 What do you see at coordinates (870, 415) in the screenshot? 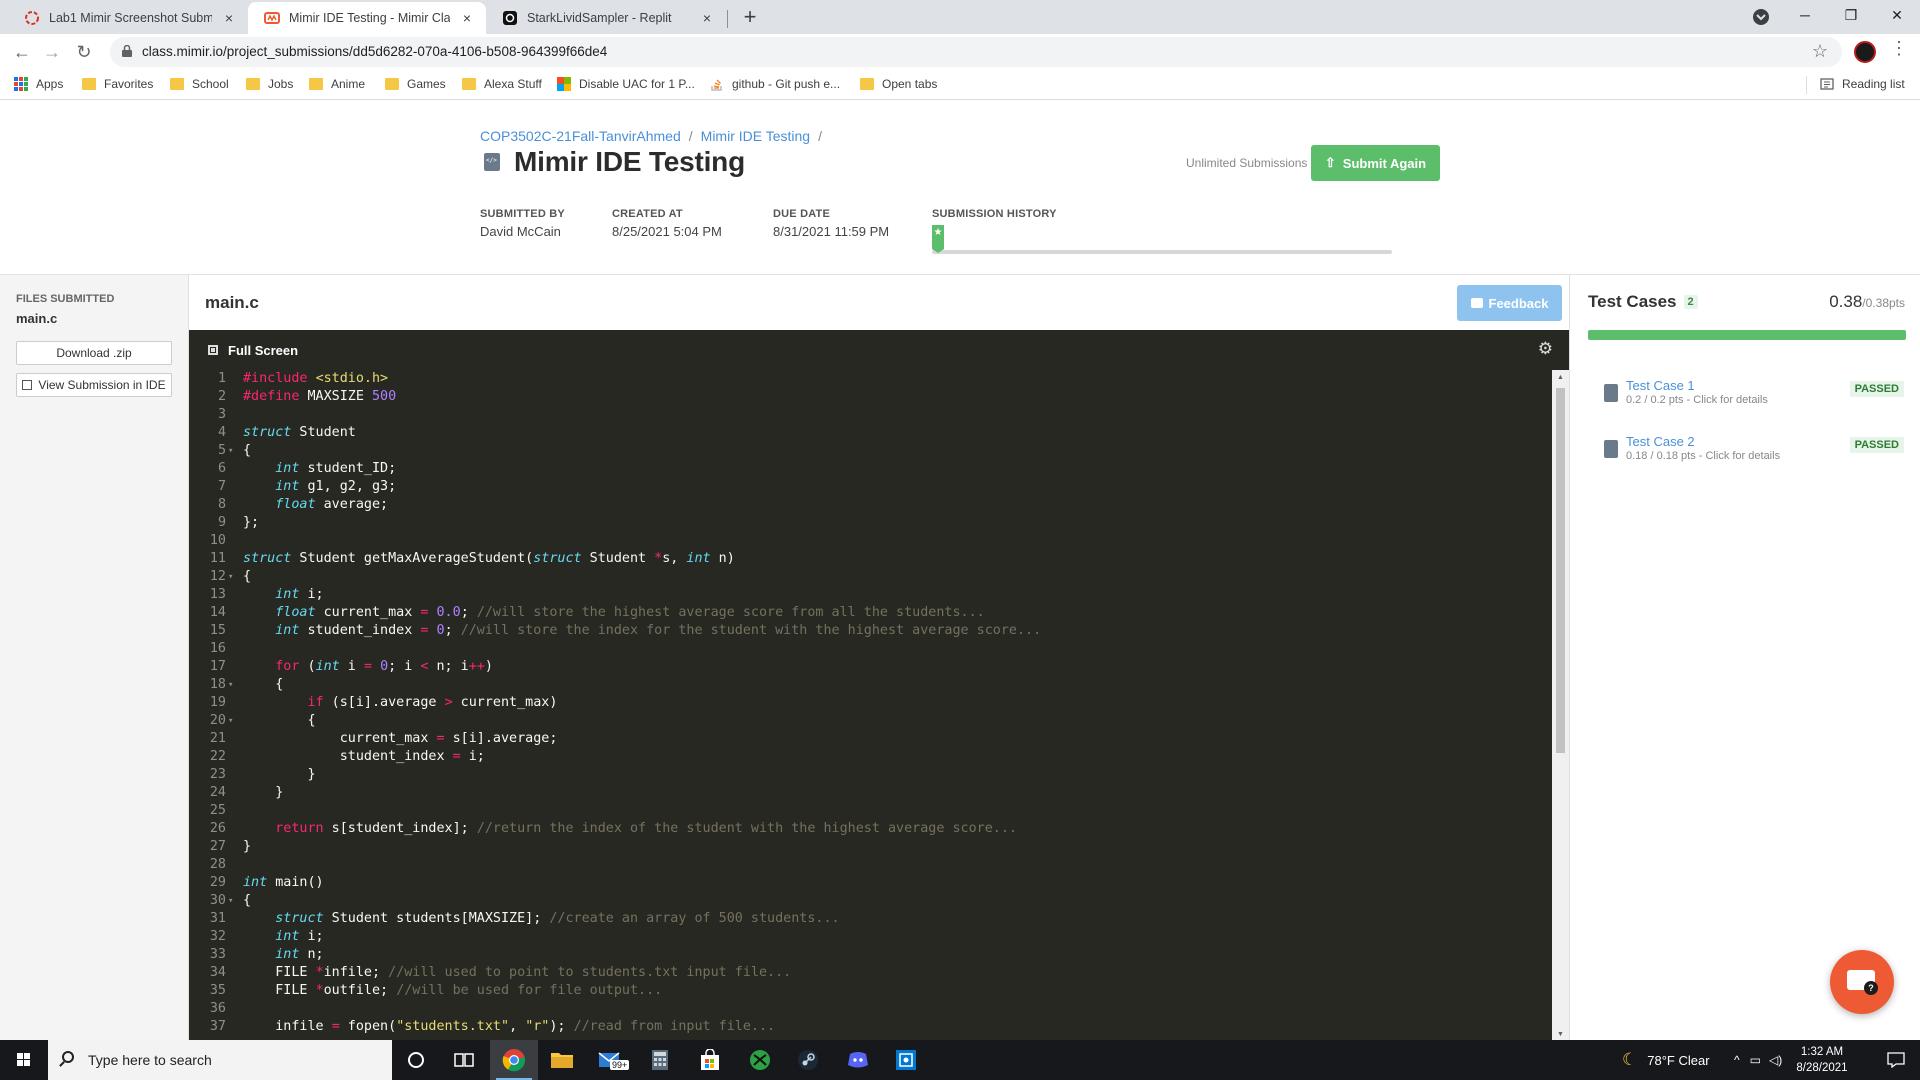
I see `code-line: 3` at bounding box center [870, 415].